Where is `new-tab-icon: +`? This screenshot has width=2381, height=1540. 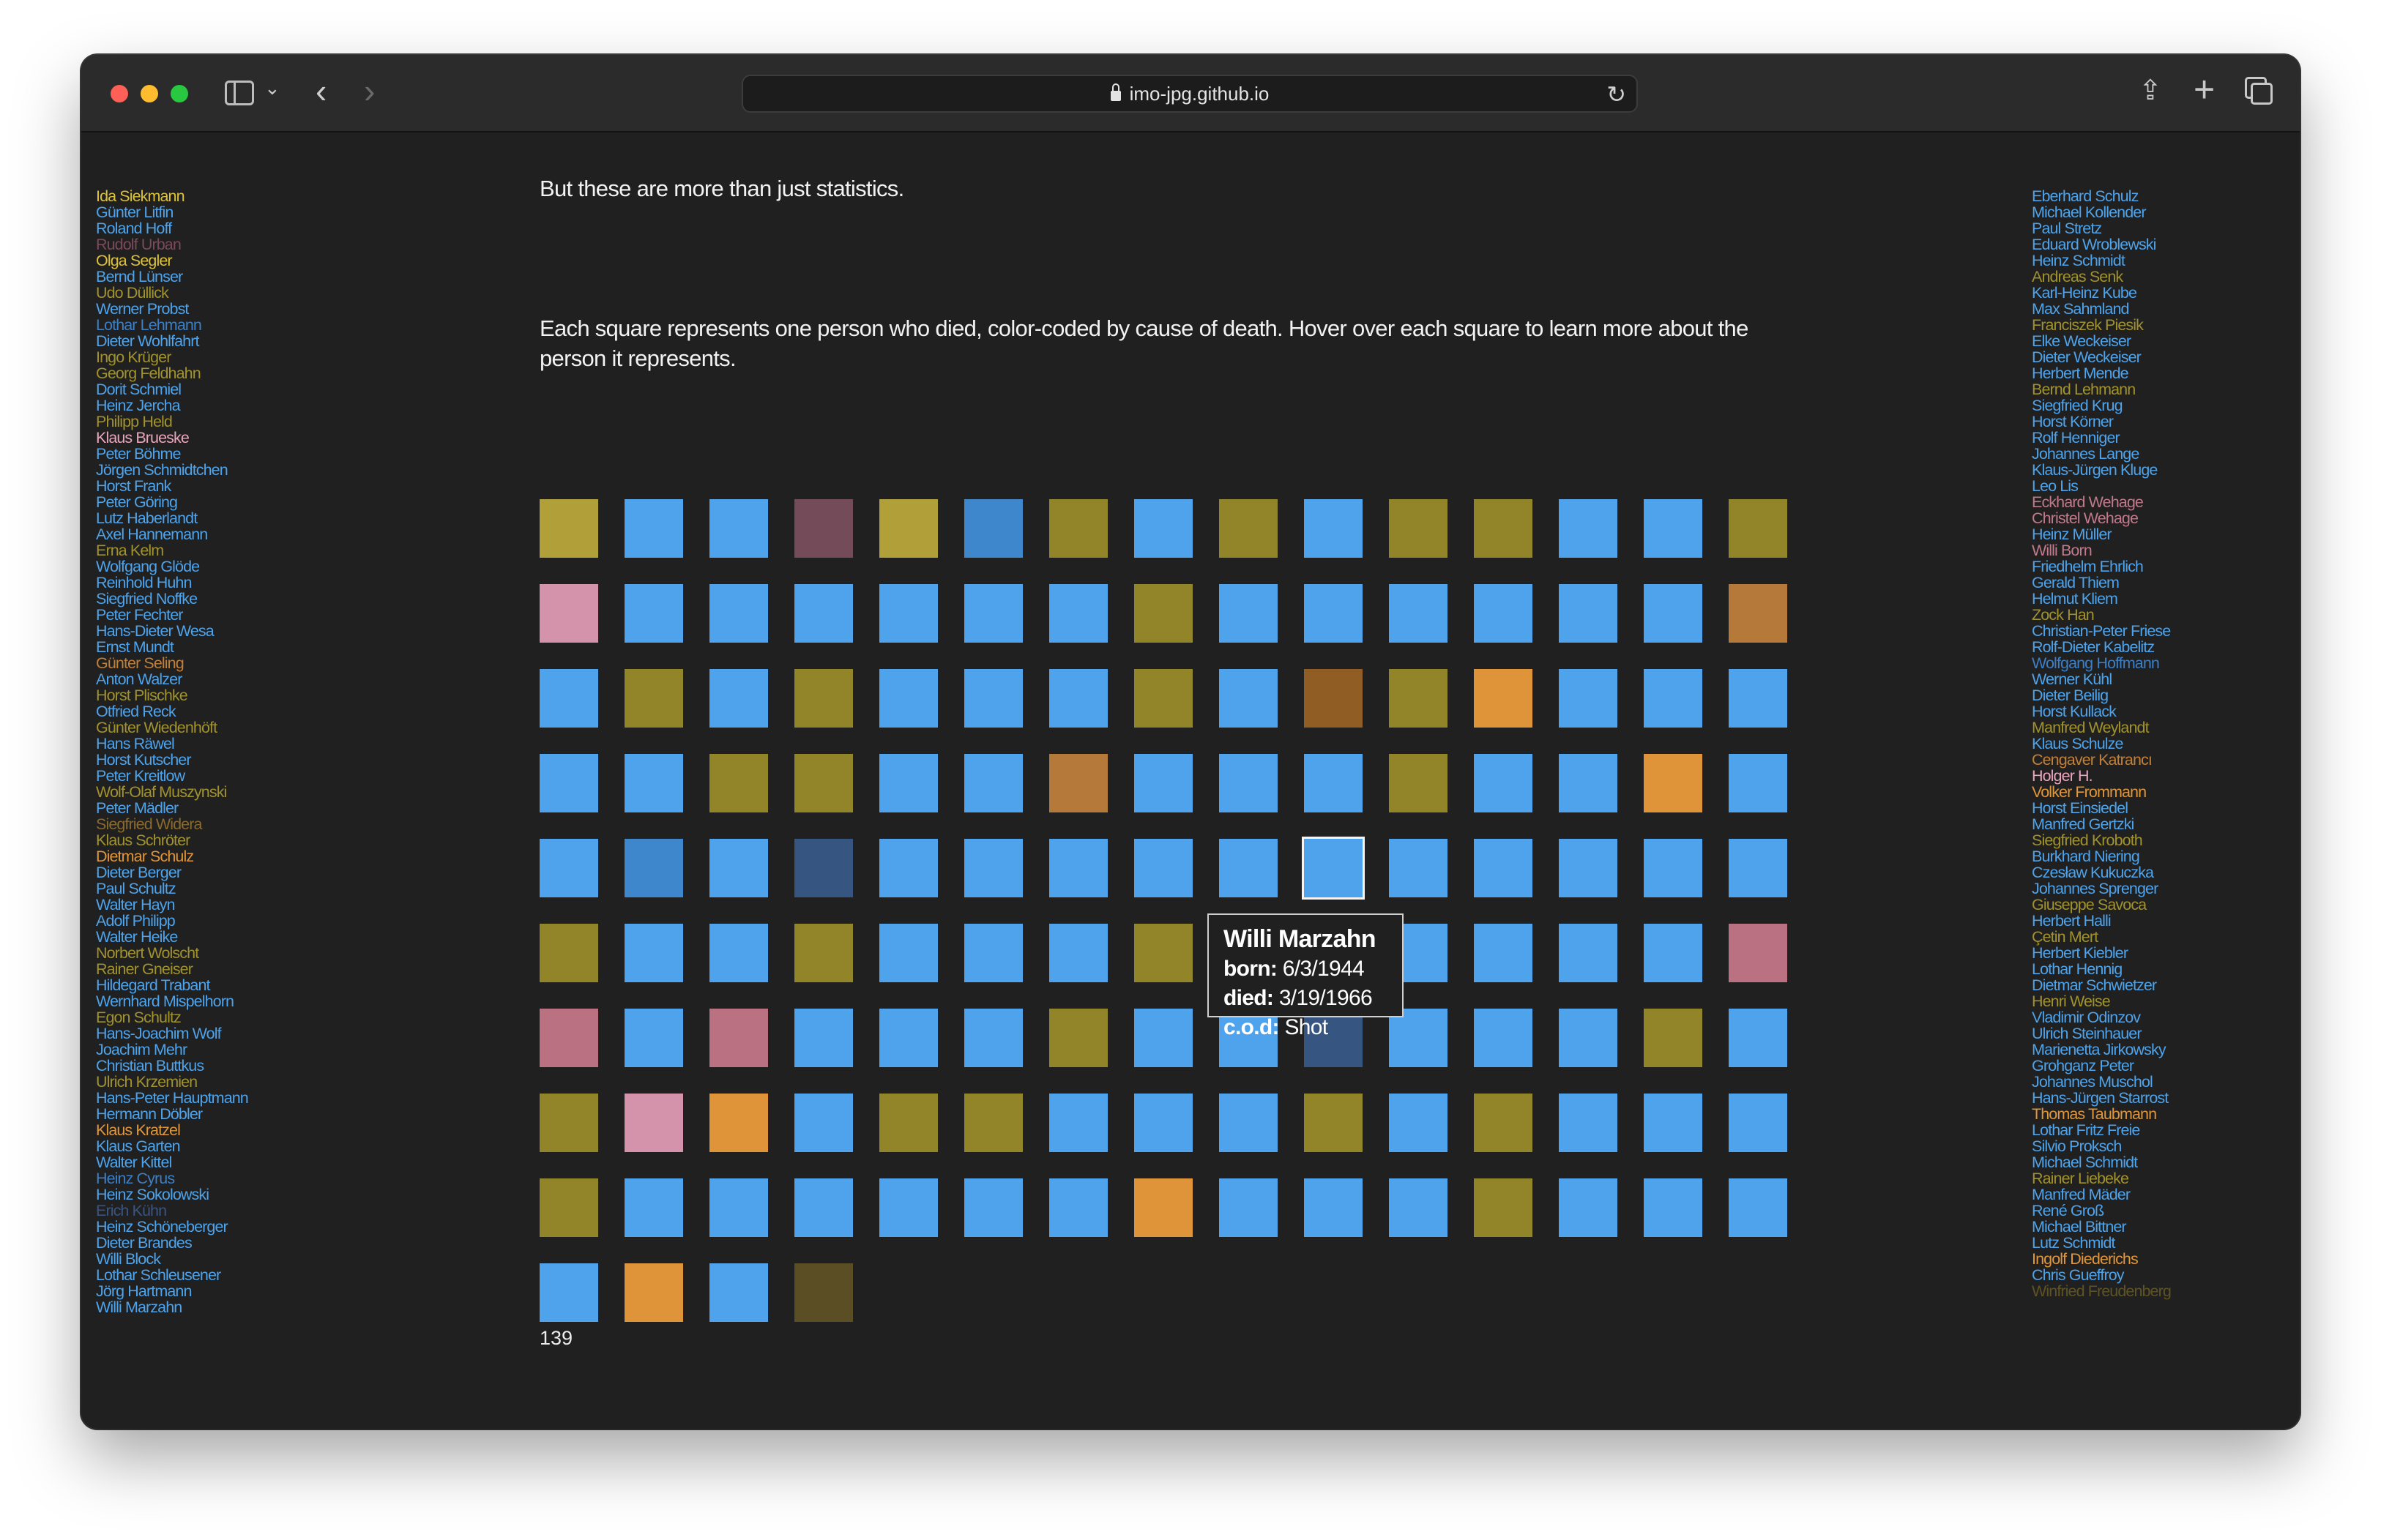 new-tab-icon: + is located at coordinates (2204, 89).